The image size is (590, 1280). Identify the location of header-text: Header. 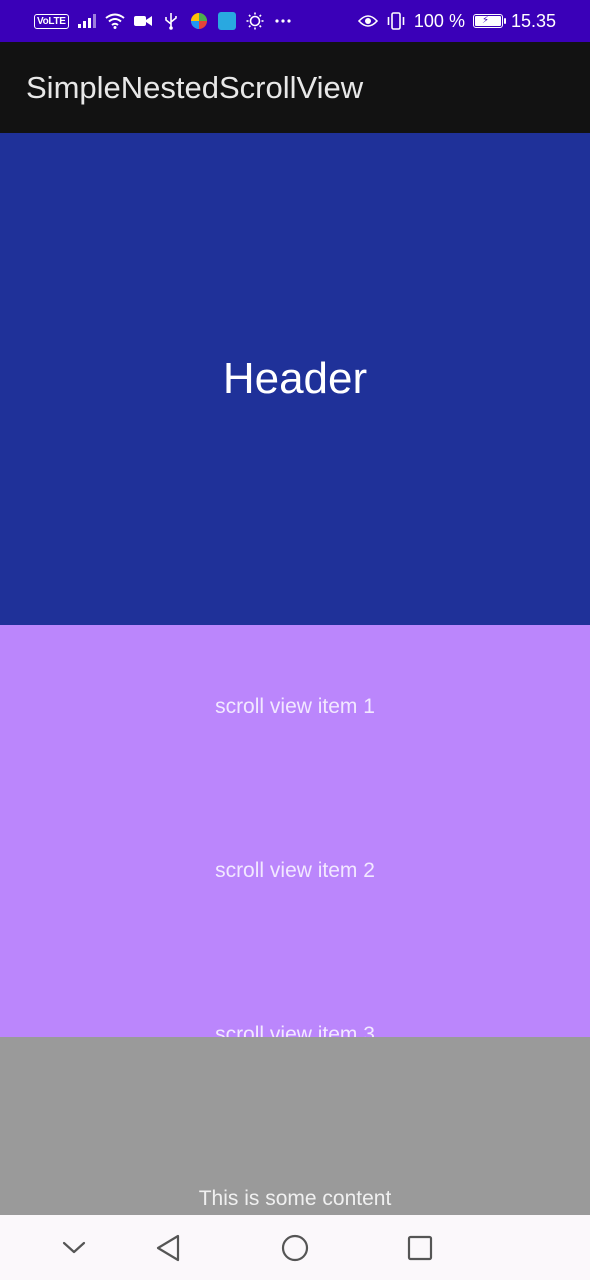
(295, 378).